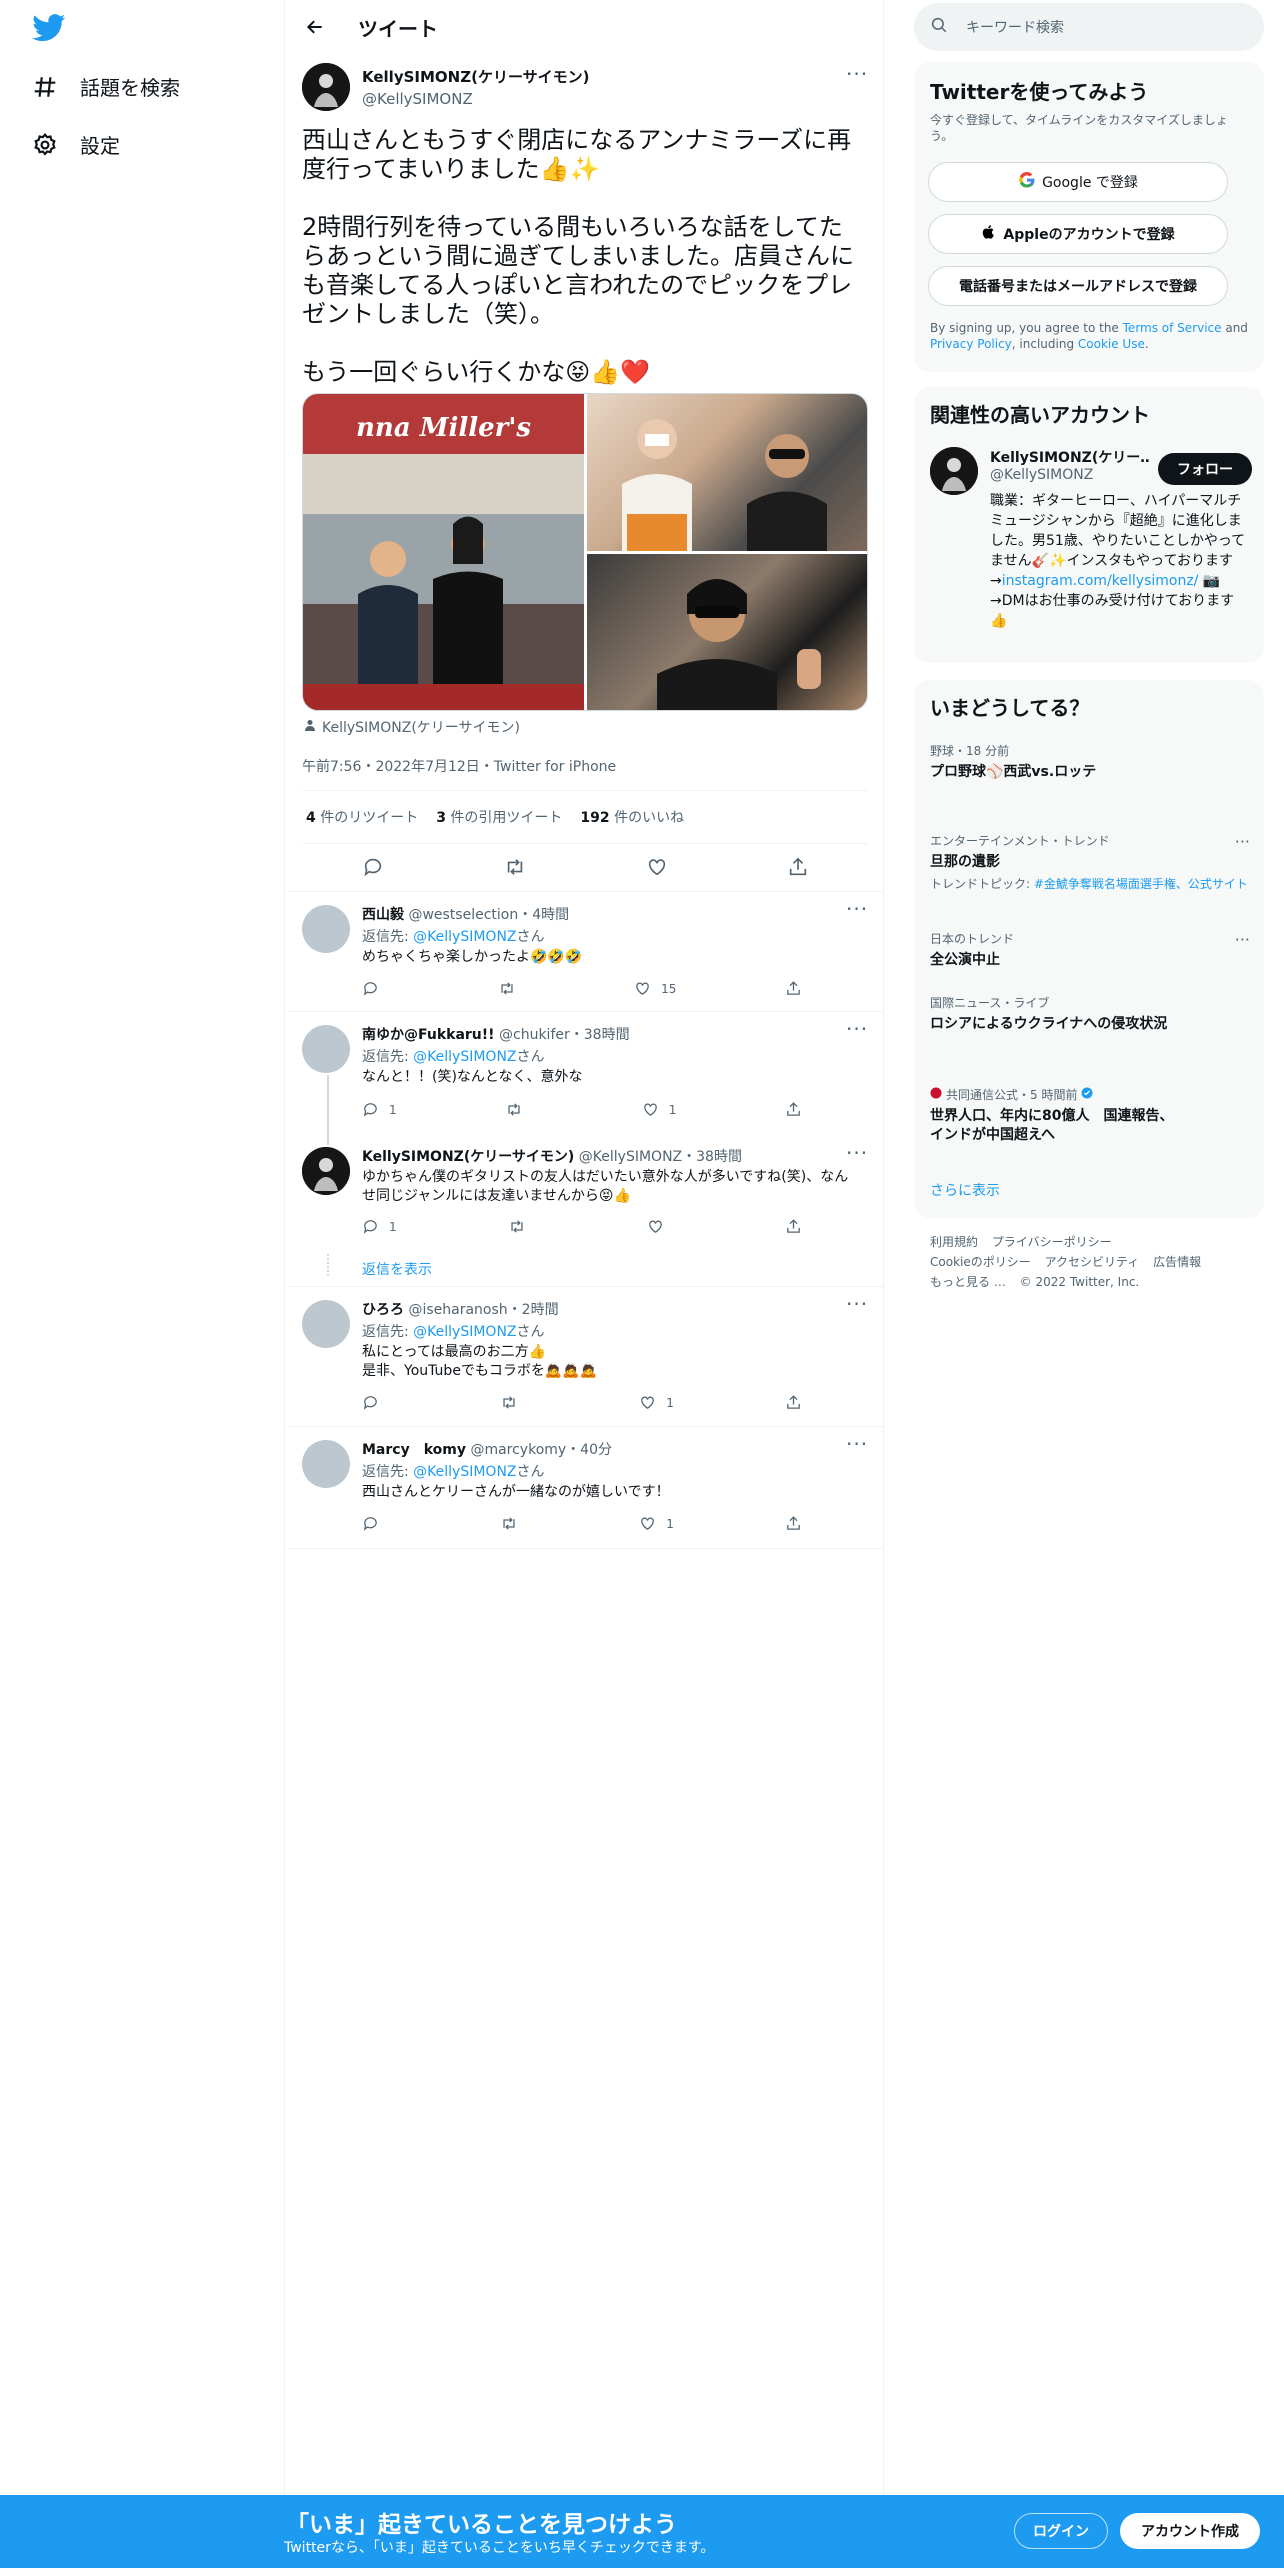  Describe the element at coordinates (632, 817) in the screenshot. I see `like-stat: 192 件のいいね` at that location.